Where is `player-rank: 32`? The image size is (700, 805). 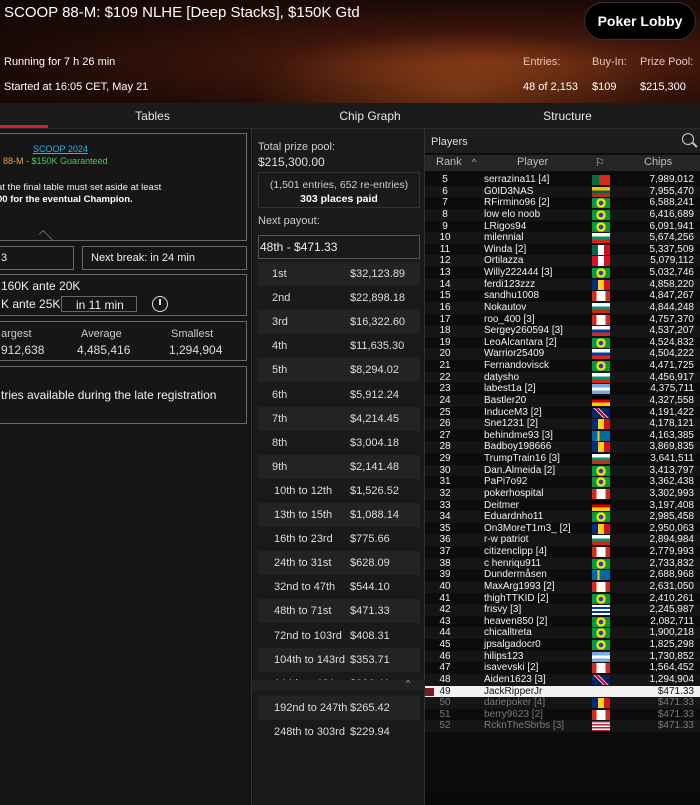
player-rank: 32 is located at coordinates (445, 493).